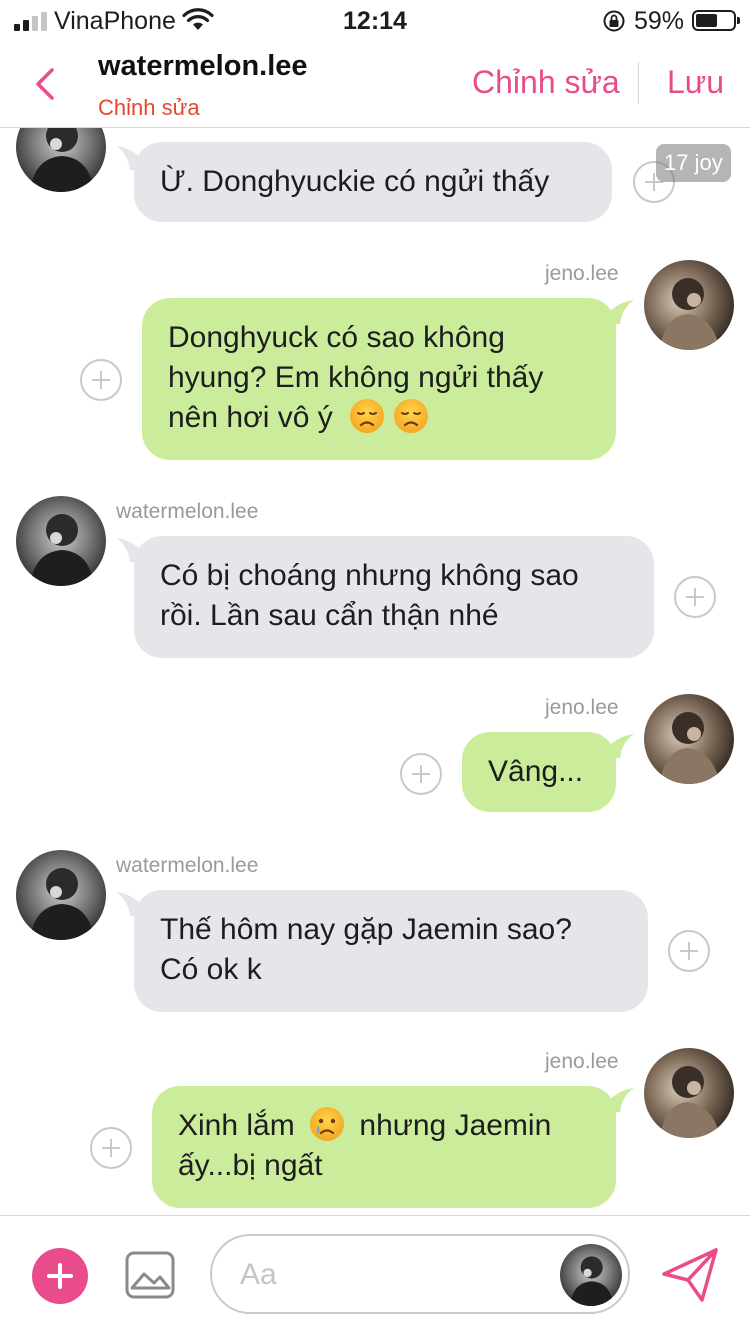 The height and width of the screenshot is (1334, 750). I want to click on message-bubble-incoming: Ừ. Donghyuckie có ngửi thấy, so click(373, 182).